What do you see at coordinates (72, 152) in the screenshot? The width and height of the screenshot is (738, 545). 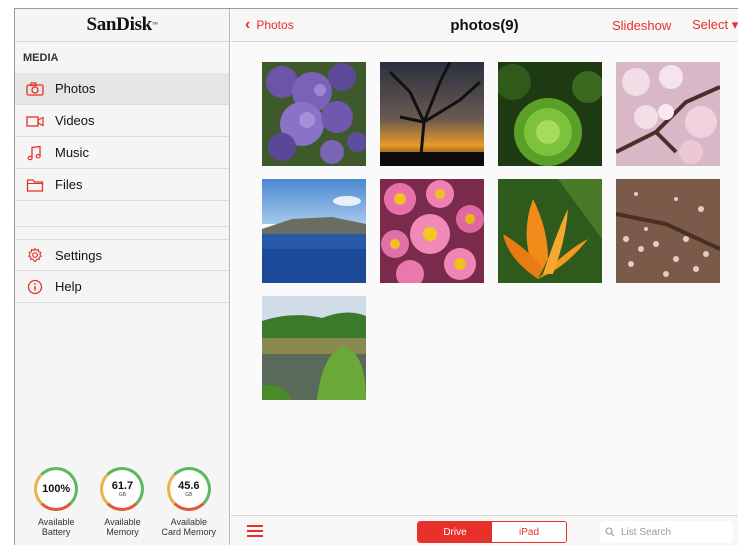 I see `sidebar-item-label: Music` at bounding box center [72, 152].